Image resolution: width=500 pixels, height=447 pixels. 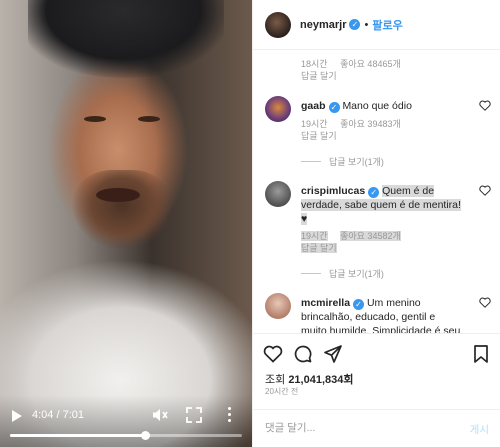 I want to click on posted-time: 20시간 전, so click(x=282, y=391).